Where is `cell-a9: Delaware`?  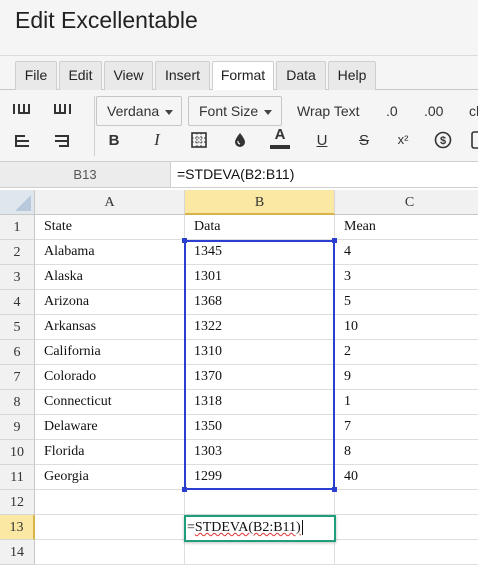
cell-a9: Delaware is located at coordinates (110, 427).